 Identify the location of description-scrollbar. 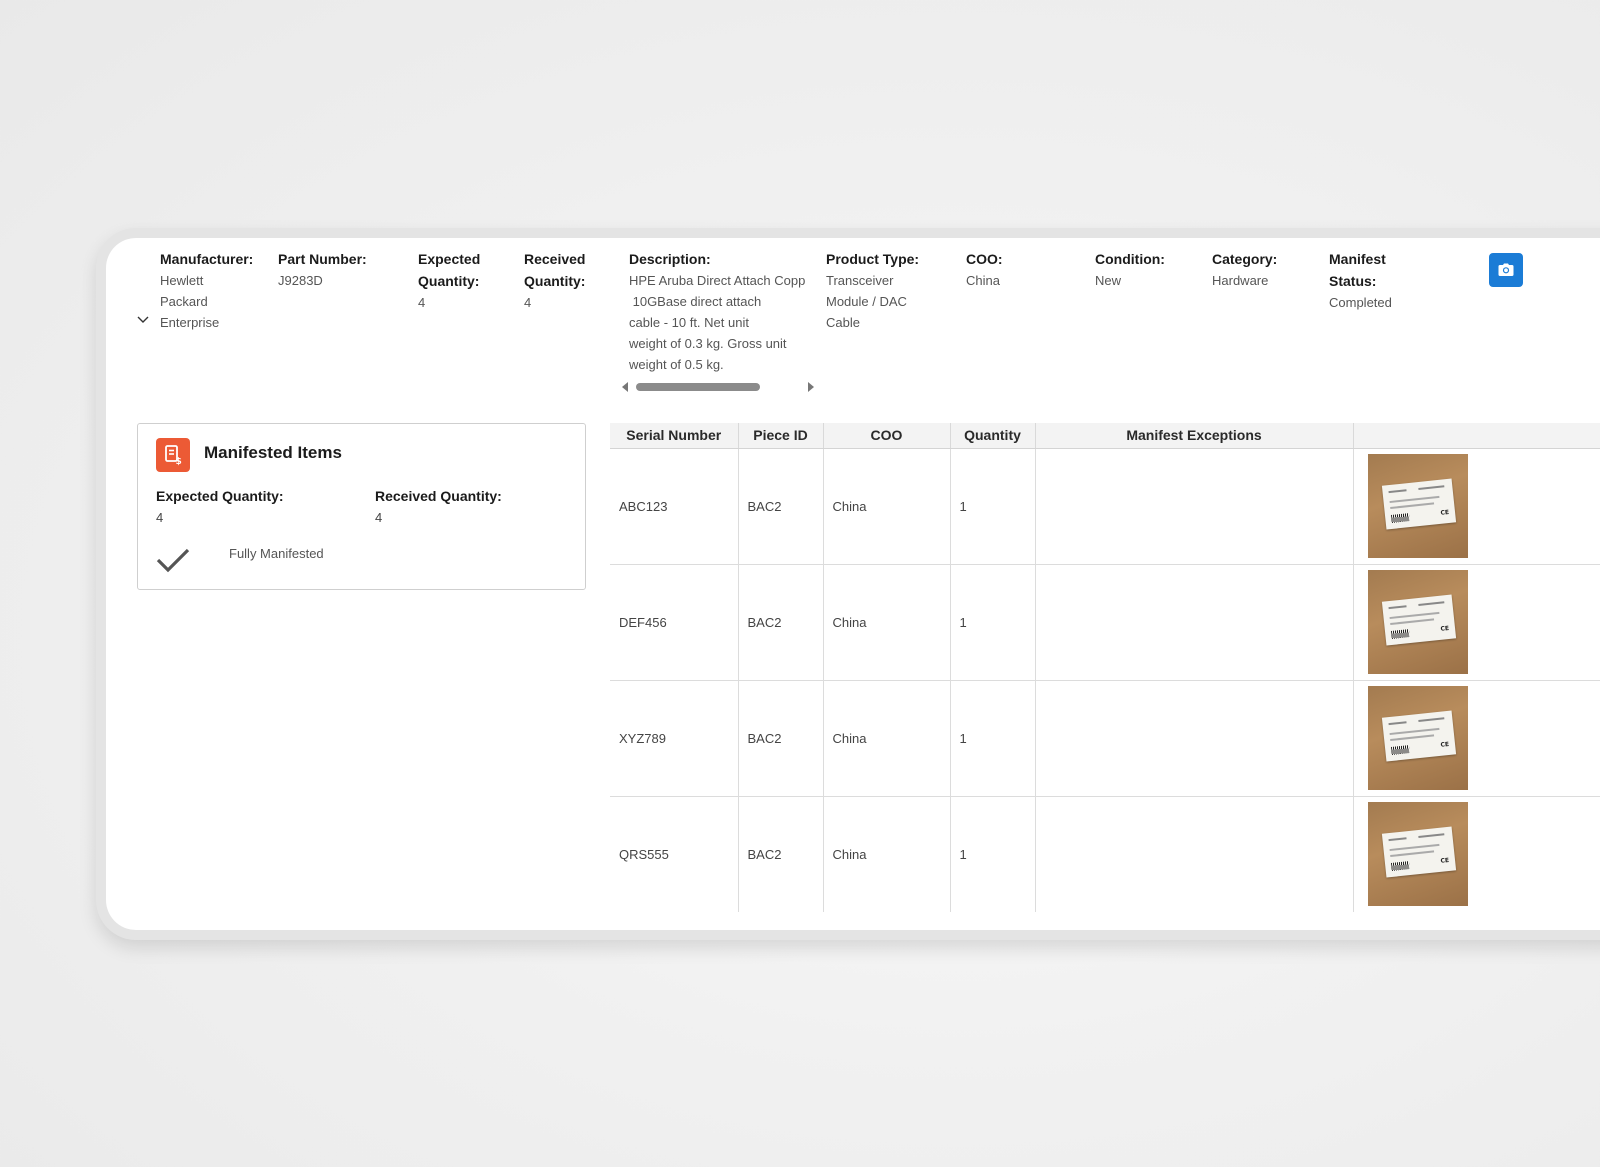
(719, 386).